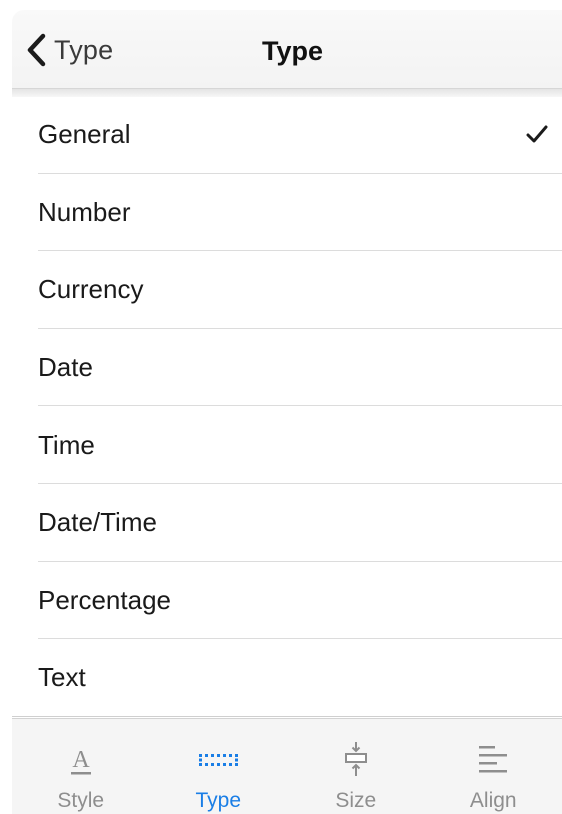 Image resolution: width=562 pixels, height=814 pixels. Describe the element at coordinates (84, 211) in the screenshot. I see `list-item-label: Number` at that location.